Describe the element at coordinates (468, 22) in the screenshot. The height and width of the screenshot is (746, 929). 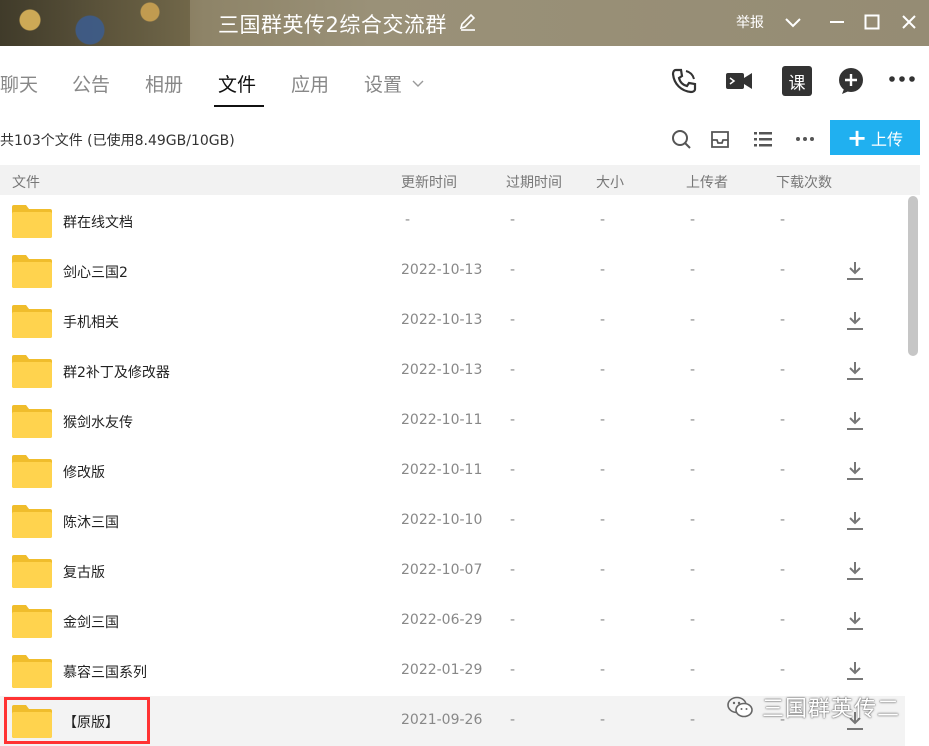
I see `edit-icon` at that location.